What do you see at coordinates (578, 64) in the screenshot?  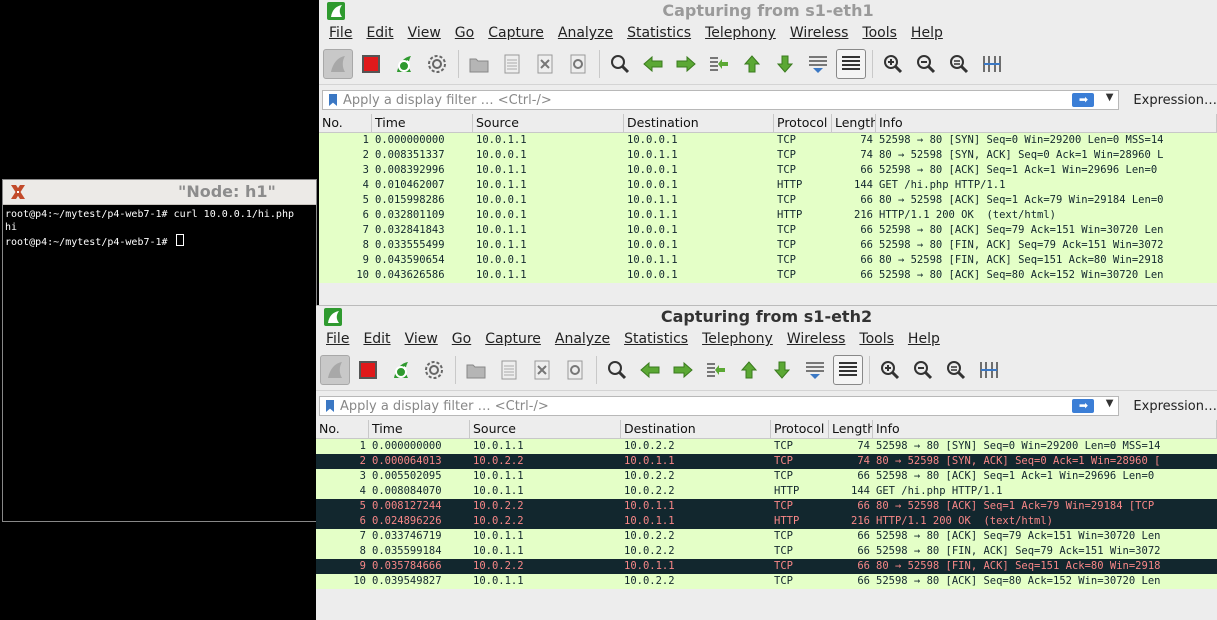 I see `reload-file-button` at bounding box center [578, 64].